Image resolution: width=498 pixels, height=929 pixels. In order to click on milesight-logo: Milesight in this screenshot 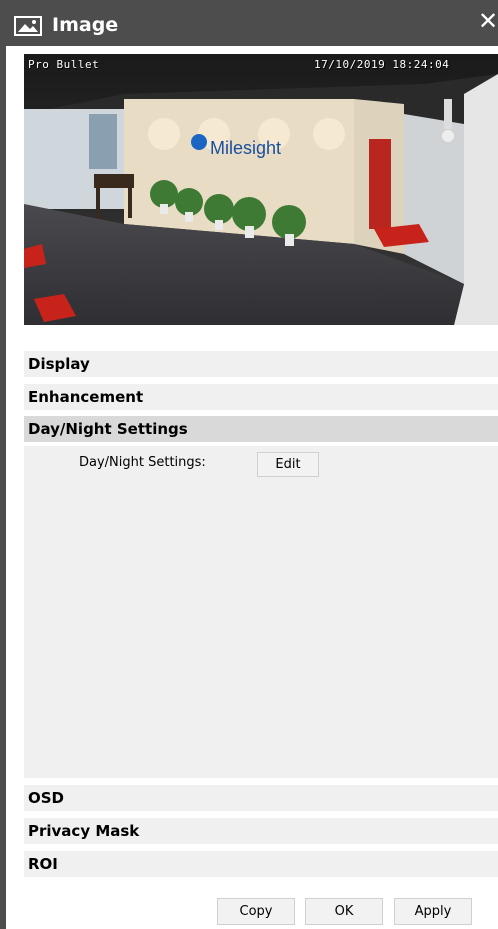, I will do `click(245, 148)`.